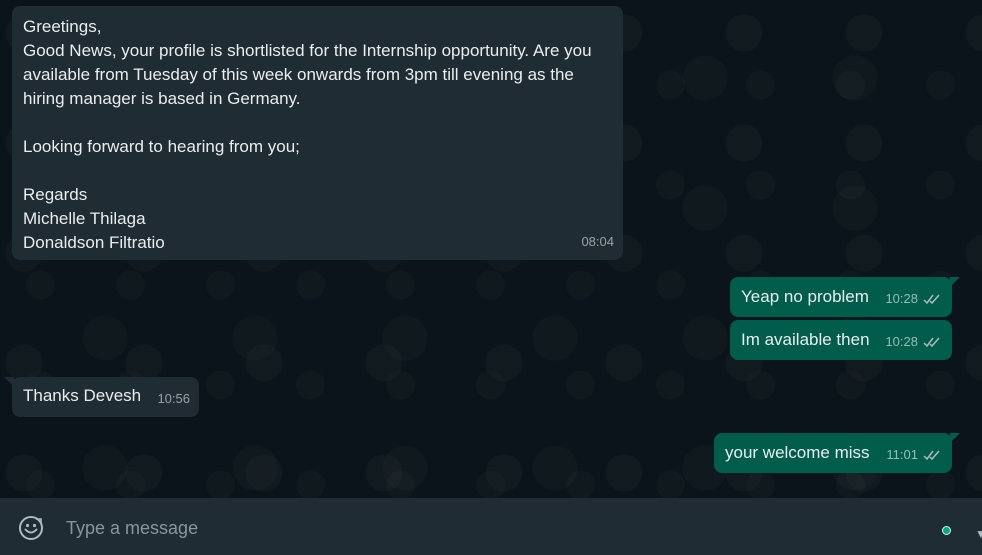 Image resolution: width=982 pixels, height=555 pixels. What do you see at coordinates (845, 297) in the screenshot?
I see `message-bubble-outgoing: Yeap no problem 10:28` at bounding box center [845, 297].